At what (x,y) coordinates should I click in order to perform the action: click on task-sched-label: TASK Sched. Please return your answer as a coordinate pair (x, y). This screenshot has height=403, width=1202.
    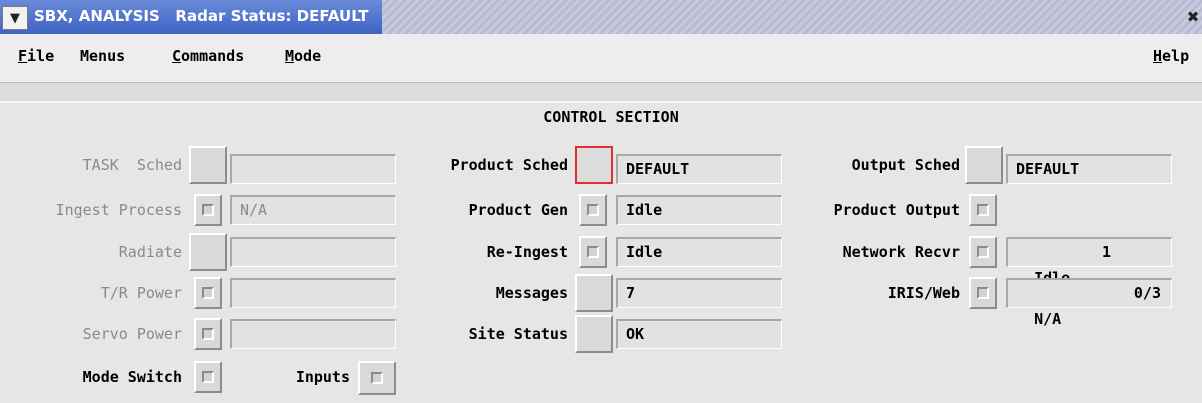
    Looking at the image, I should click on (132, 165).